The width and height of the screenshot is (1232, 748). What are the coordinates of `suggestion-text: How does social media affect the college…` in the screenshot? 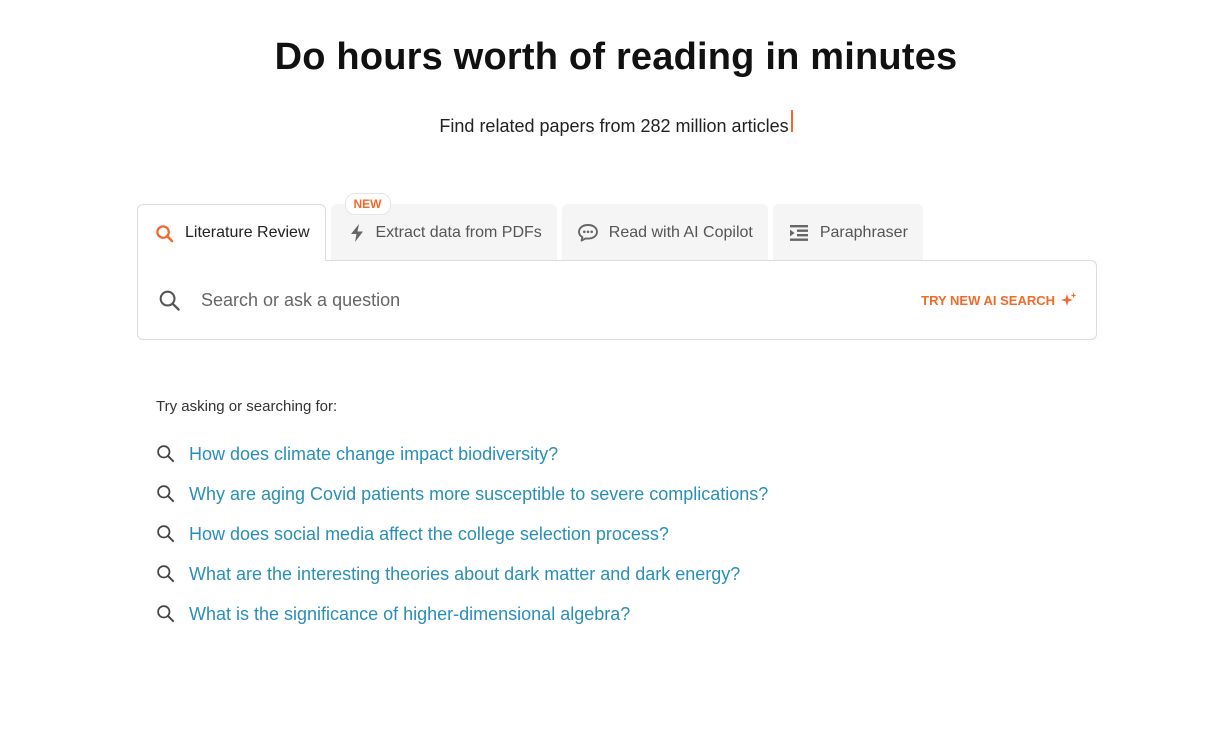 It's located at (429, 533).